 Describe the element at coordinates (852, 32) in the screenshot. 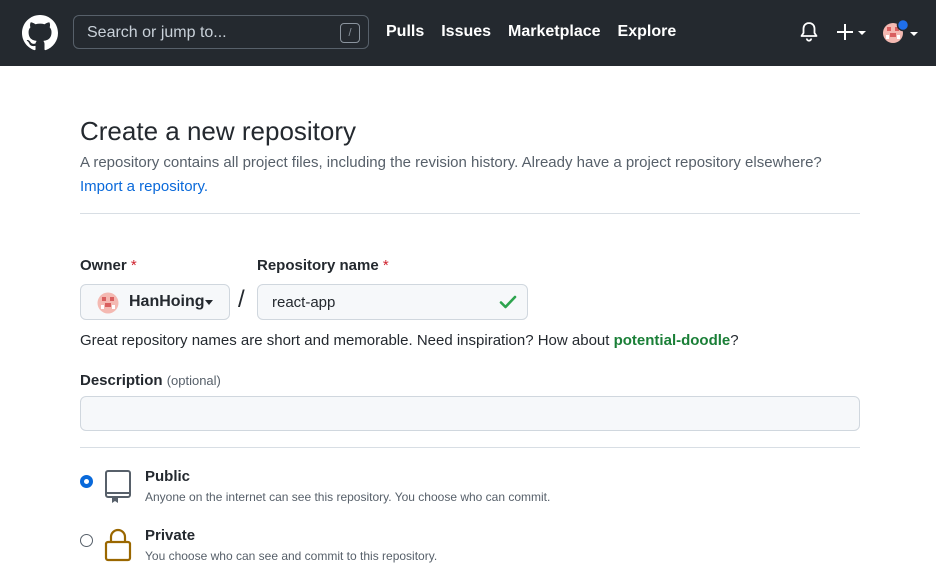

I see `create-new-plus-icon` at that location.